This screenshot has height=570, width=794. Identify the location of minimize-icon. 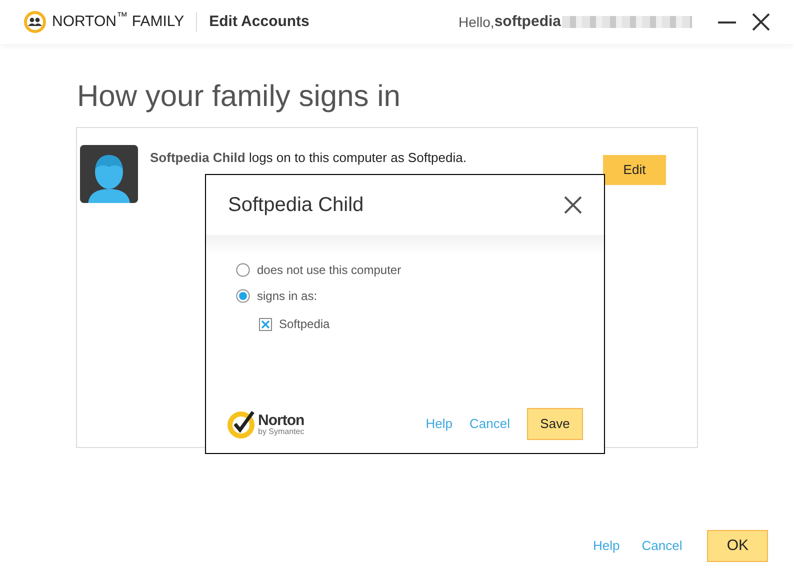
(727, 22).